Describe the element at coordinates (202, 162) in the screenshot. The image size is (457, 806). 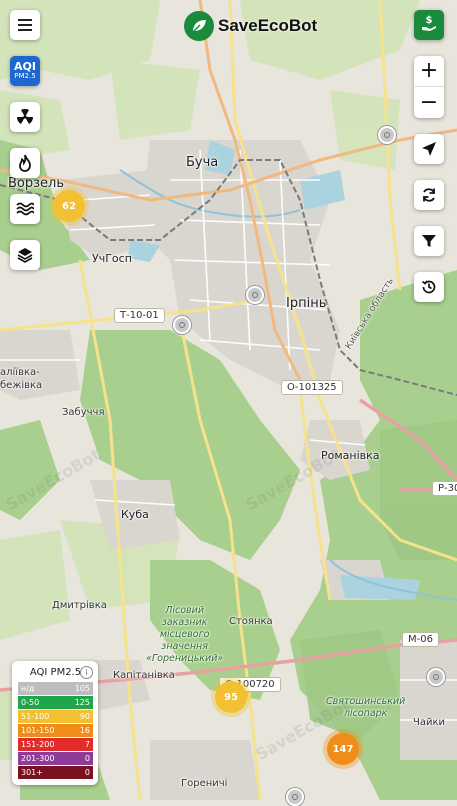
I see `place-label-bucha: Буча` at that location.